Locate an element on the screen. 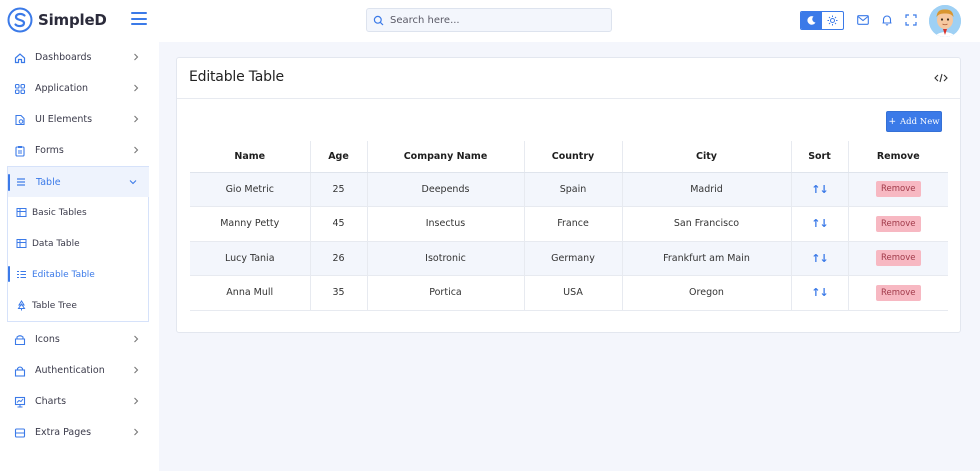  column-header: Age is located at coordinates (339, 157).